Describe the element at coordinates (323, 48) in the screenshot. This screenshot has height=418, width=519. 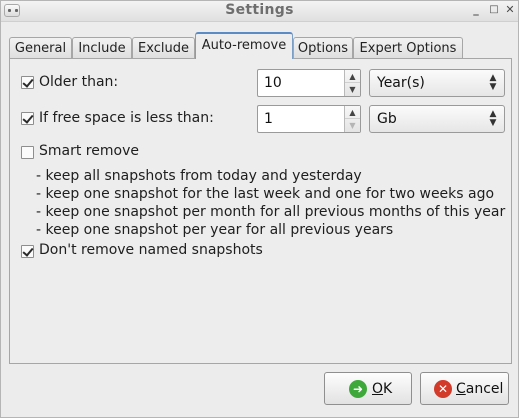
I see `tab-options: Options` at that location.